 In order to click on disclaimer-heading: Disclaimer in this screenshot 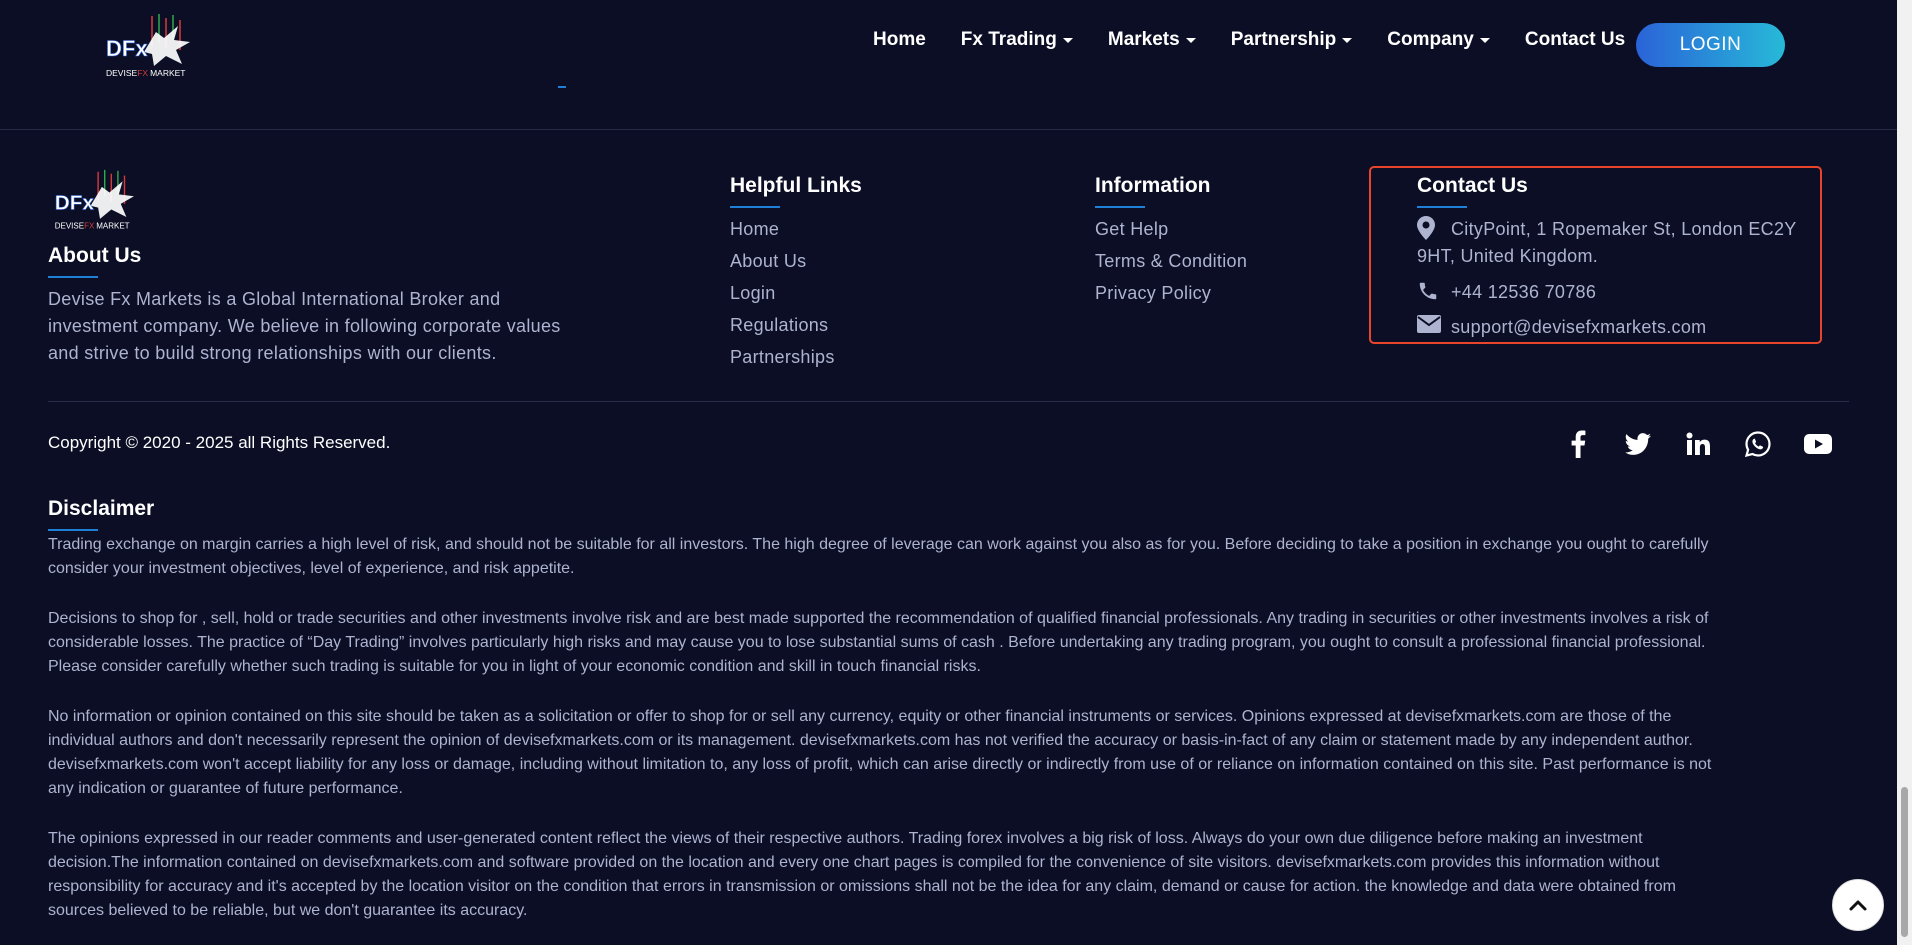, I will do `click(101, 514)`.